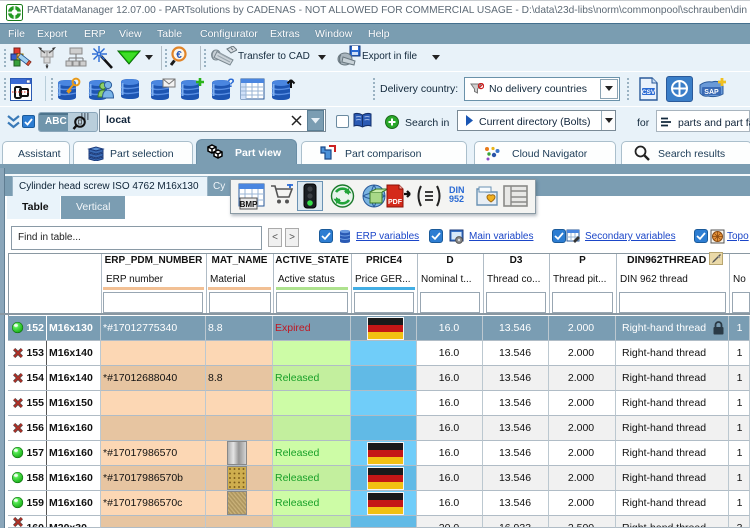  Describe the element at coordinates (649, 92) in the screenshot. I see `svg-text: CSV` at that location.